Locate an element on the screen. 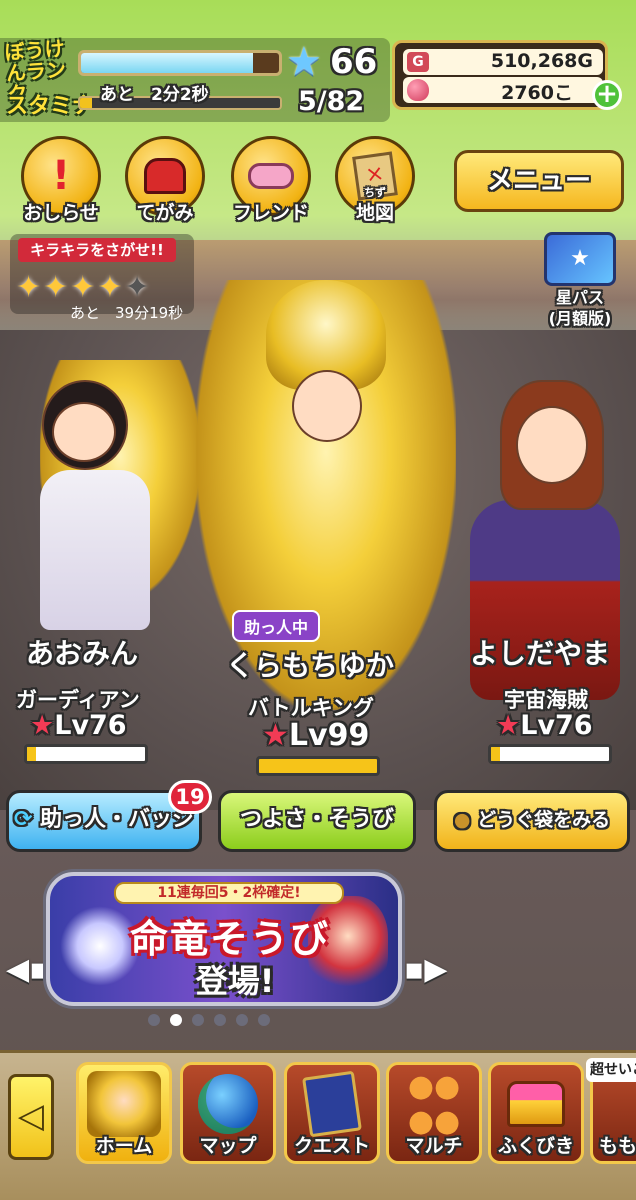  banner-subtitle: 登場! is located at coordinates (235, 981).